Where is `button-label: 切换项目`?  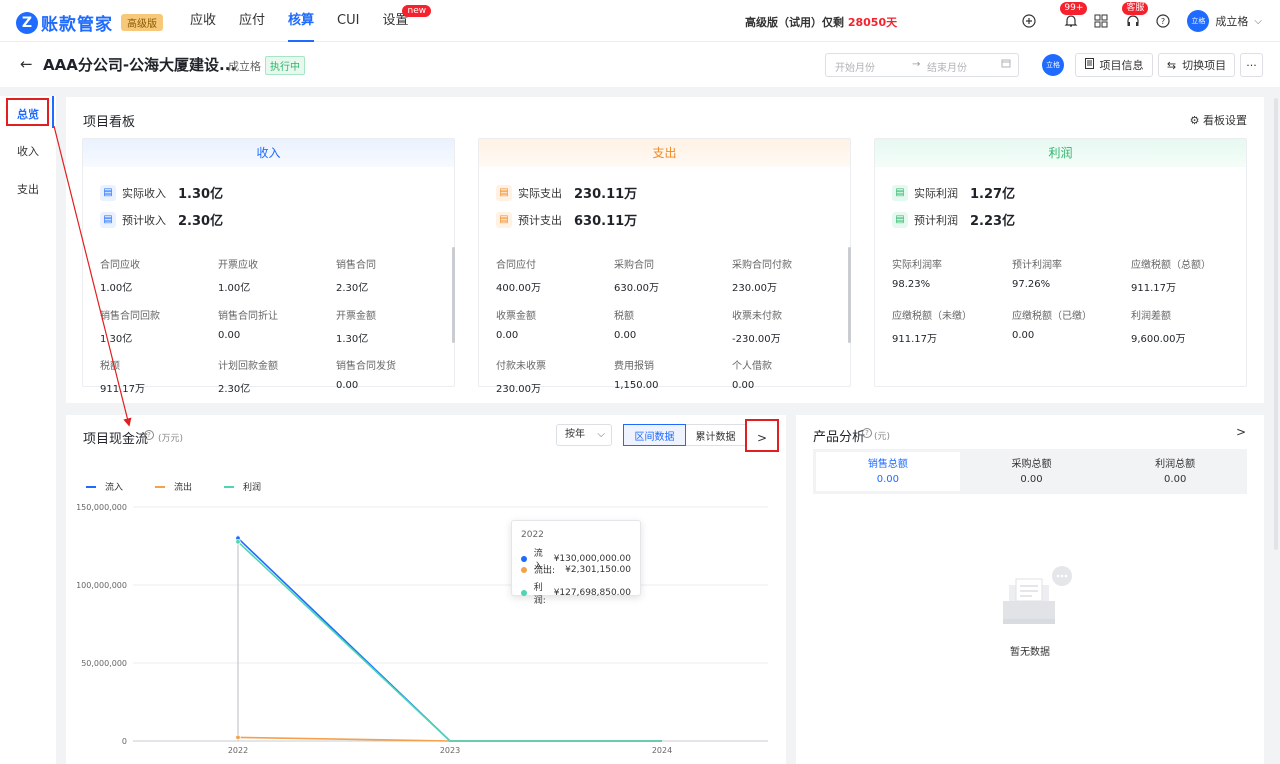 button-label: 切换项目 is located at coordinates (1204, 65).